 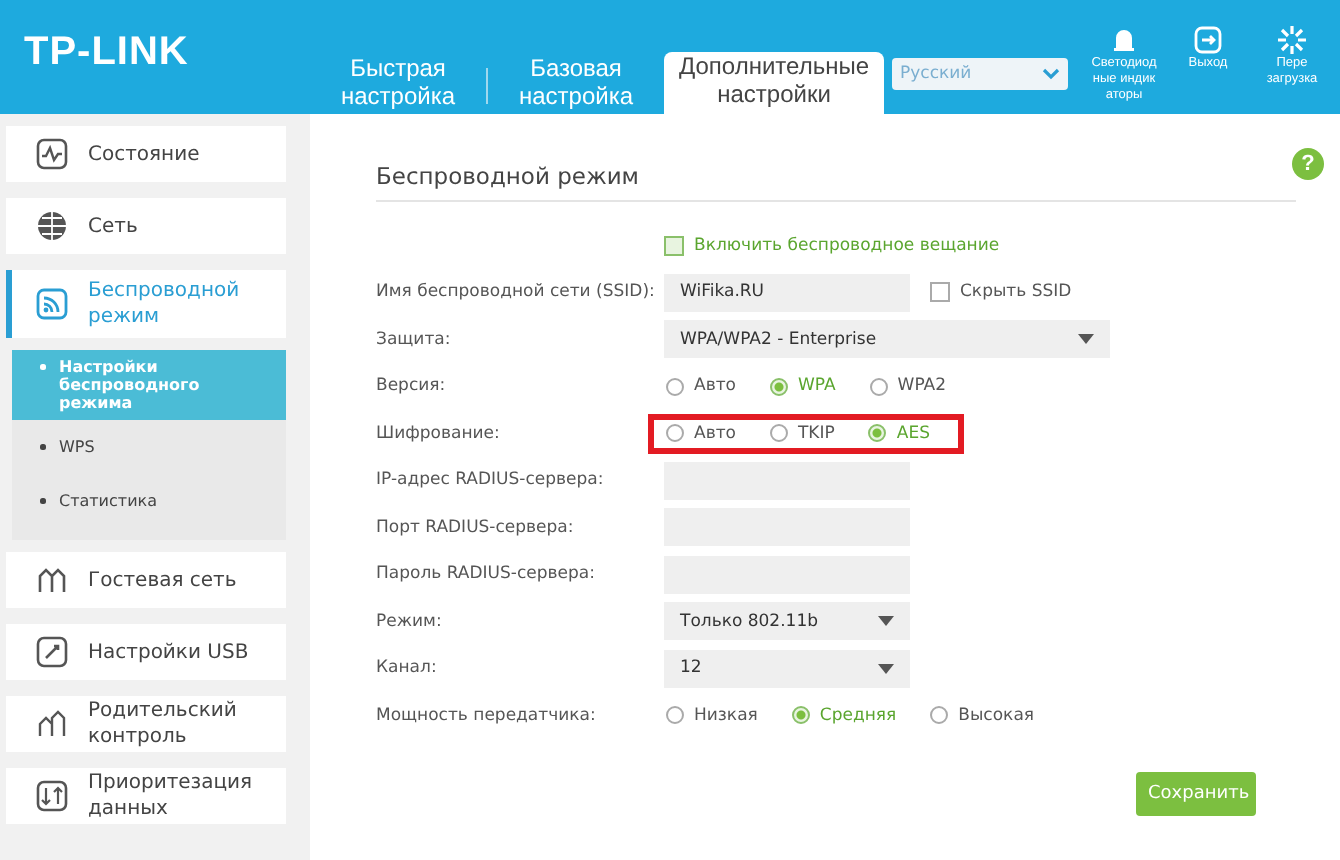 What do you see at coordinates (414, 339) in the screenshot?
I see `field-label: Защита:` at bounding box center [414, 339].